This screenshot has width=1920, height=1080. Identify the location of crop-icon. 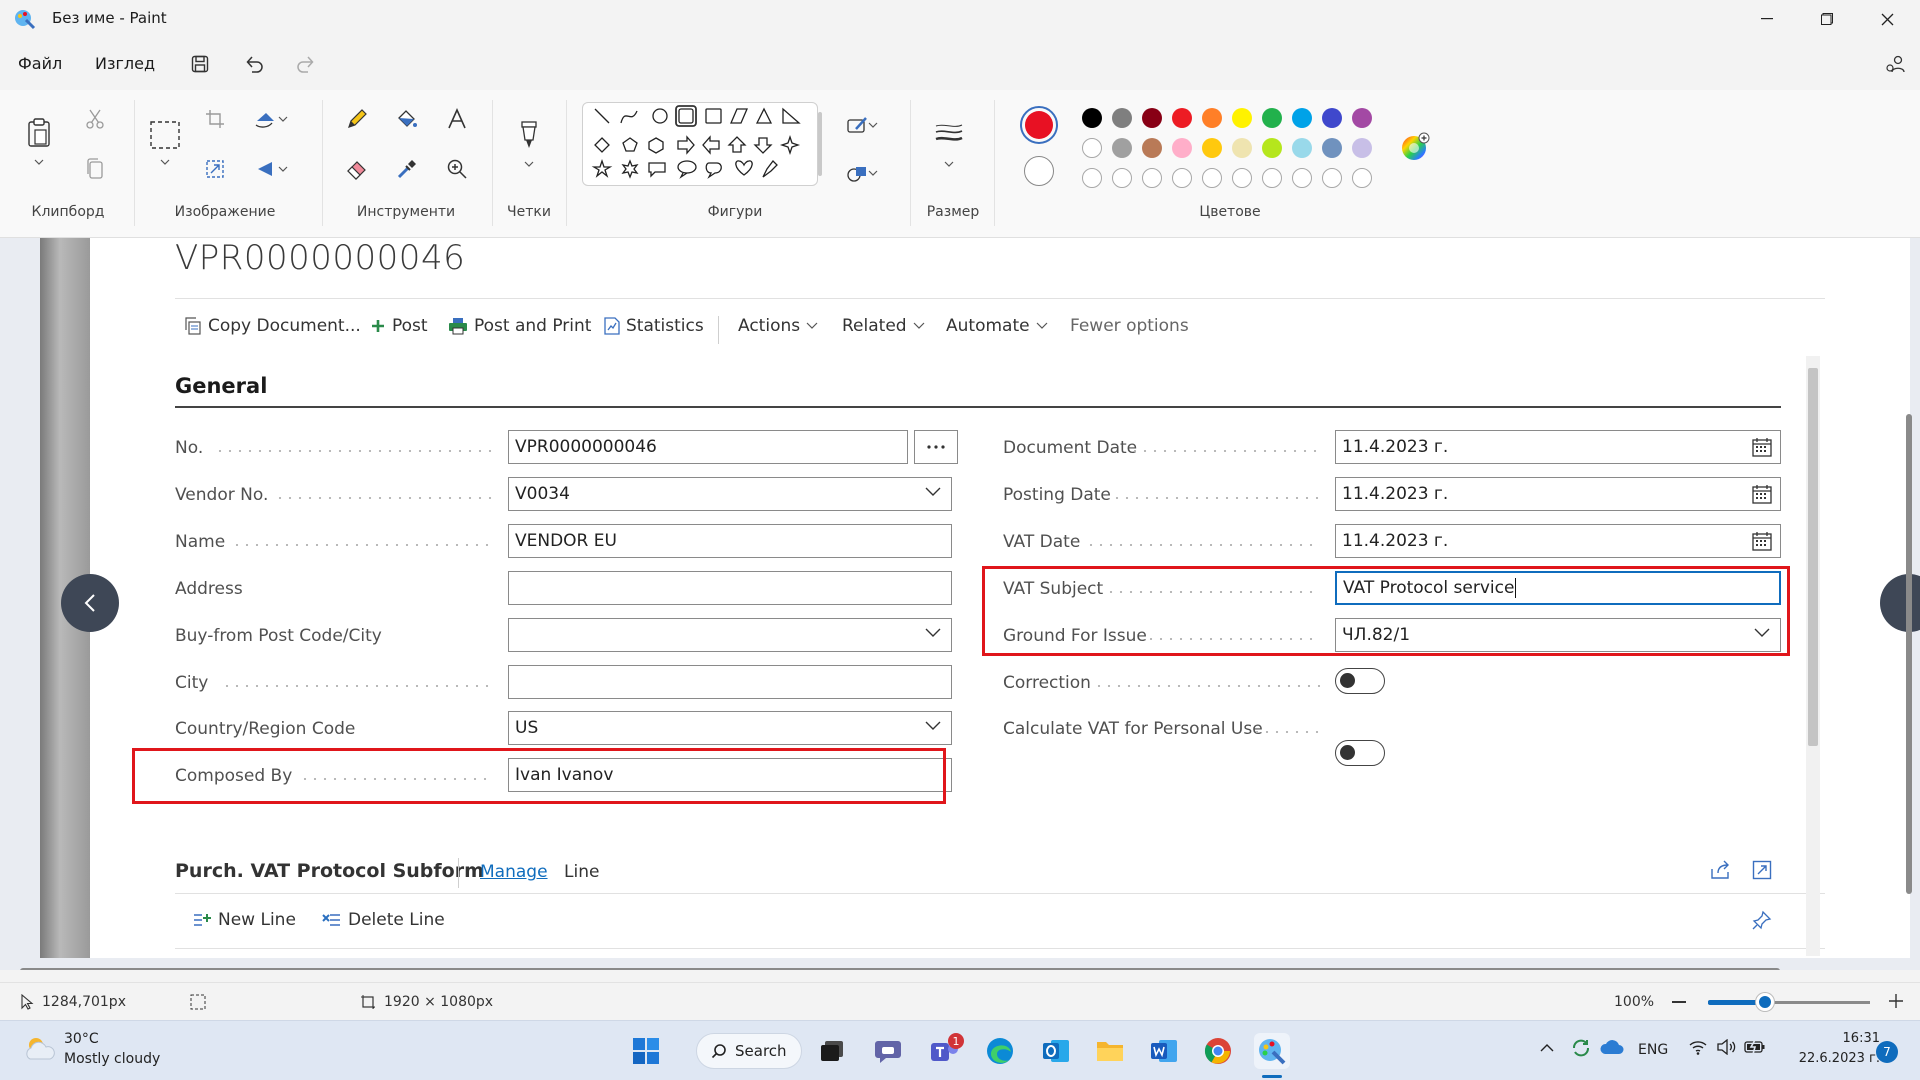
(215, 119).